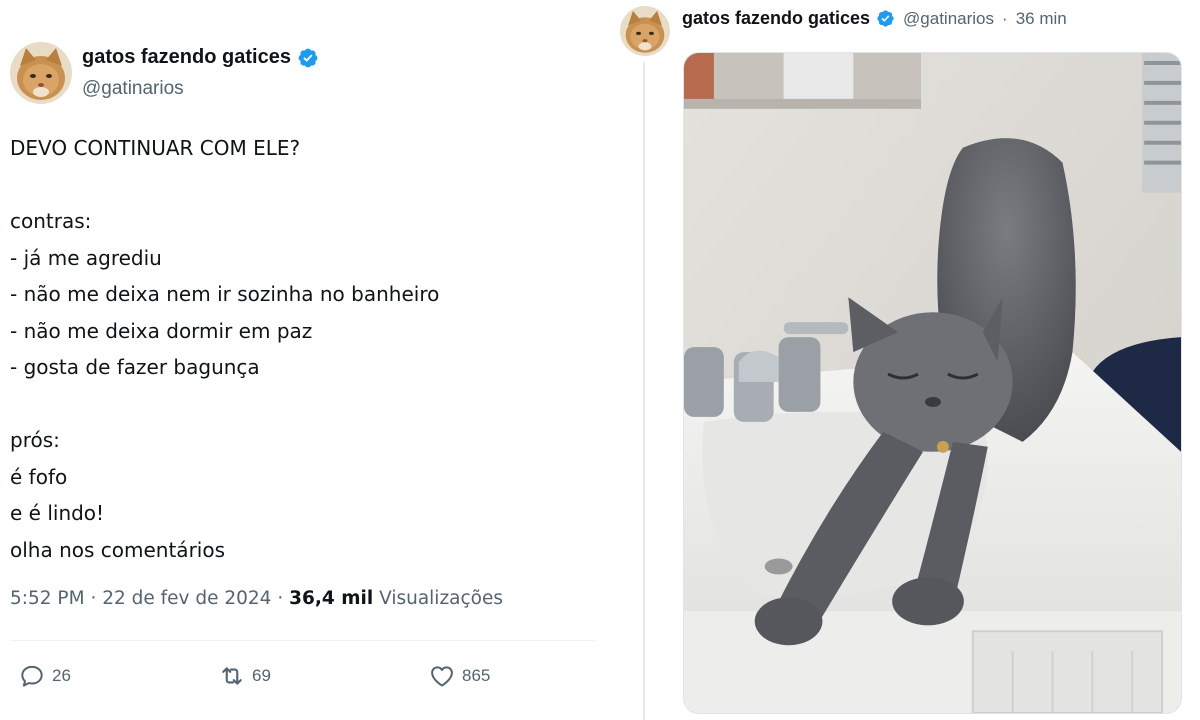  I want to click on views-label: Visualizações, so click(441, 598).